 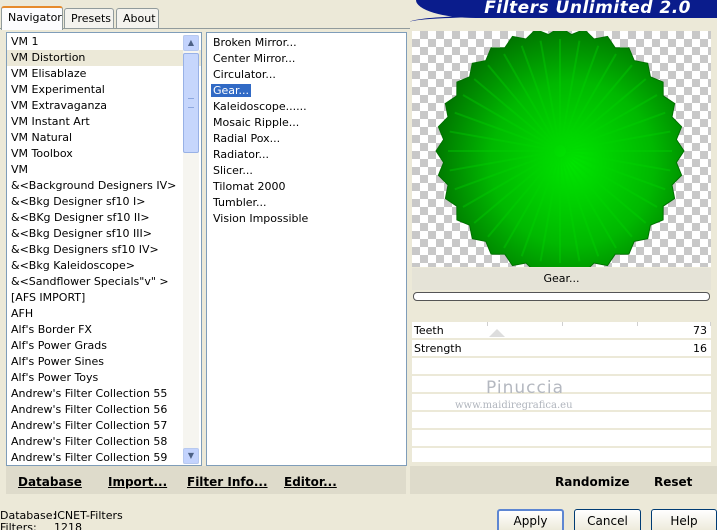 I want to click on category-item: Andrew's Filter Collection 55, so click(x=104, y=394).